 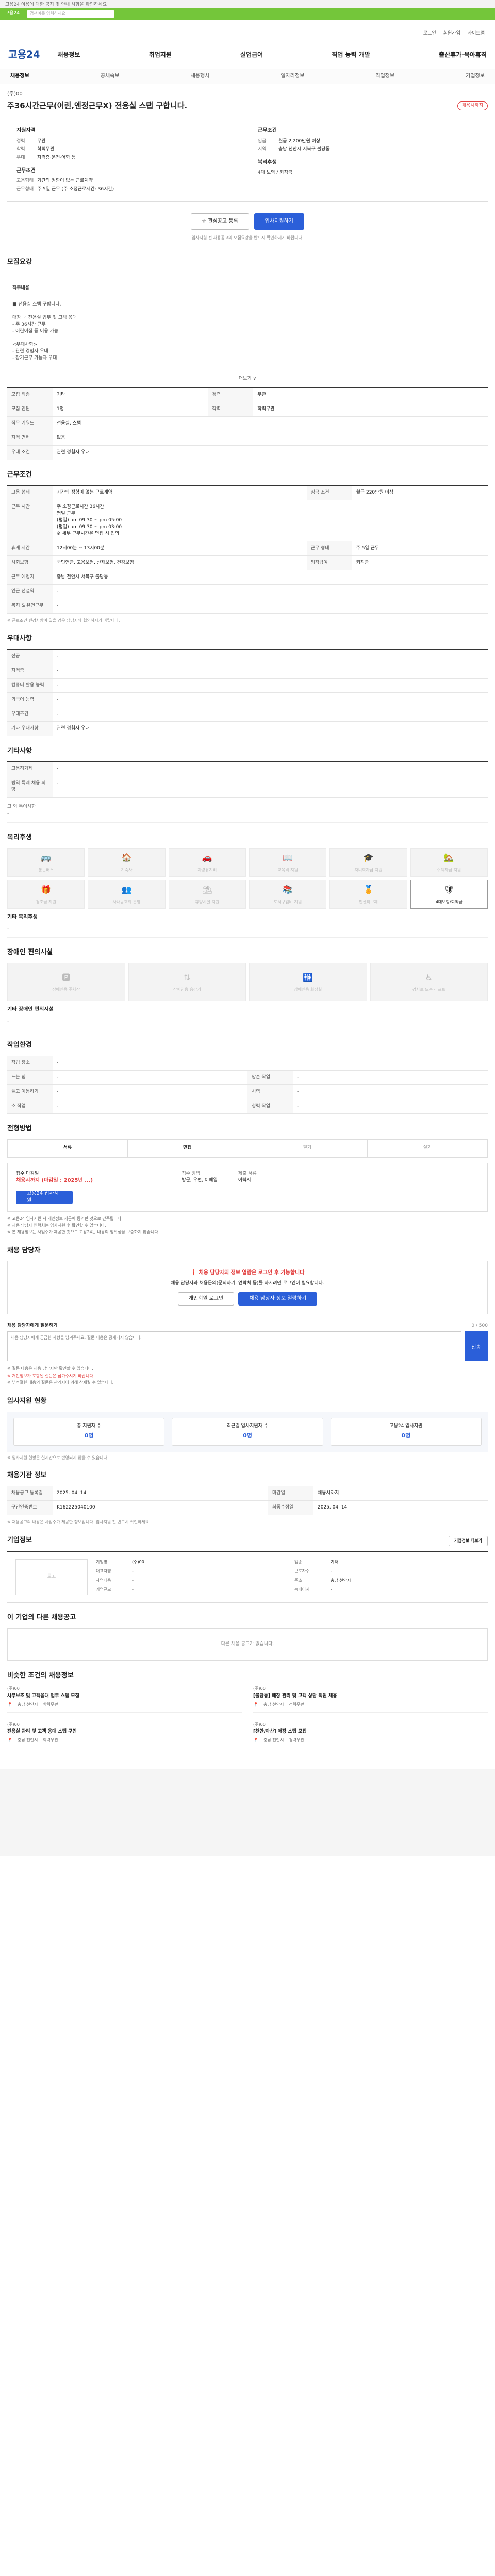 What do you see at coordinates (231, 409) in the screenshot?
I see `table-label: 학력` at bounding box center [231, 409].